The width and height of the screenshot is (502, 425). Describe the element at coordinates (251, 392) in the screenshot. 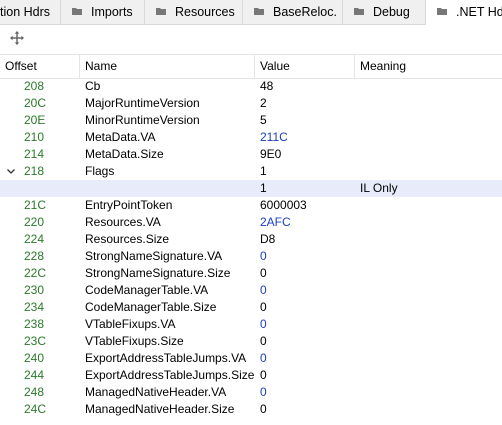

I see `table-row: 248 ManagedNativeHeader.VA 0` at that location.